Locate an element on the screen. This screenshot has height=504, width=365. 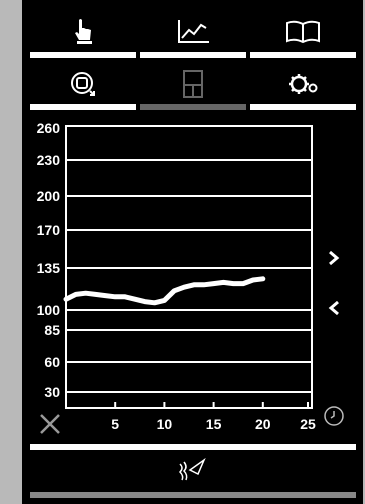
chevron-right-icon is located at coordinates (334, 258).